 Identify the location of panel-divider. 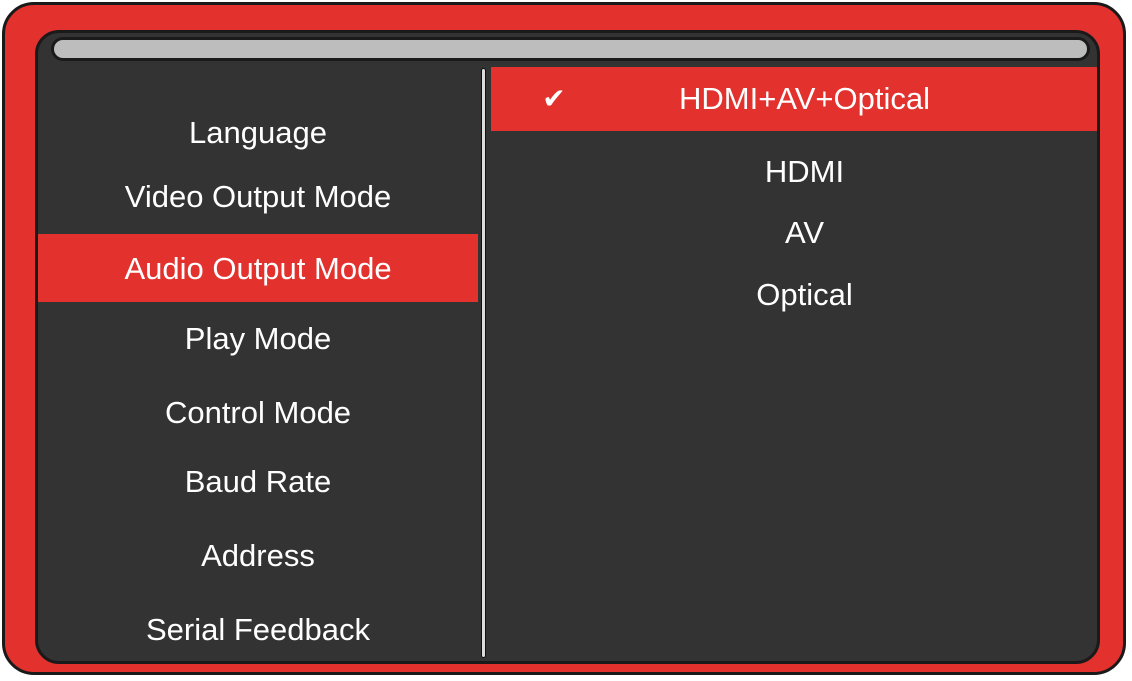
(483, 363).